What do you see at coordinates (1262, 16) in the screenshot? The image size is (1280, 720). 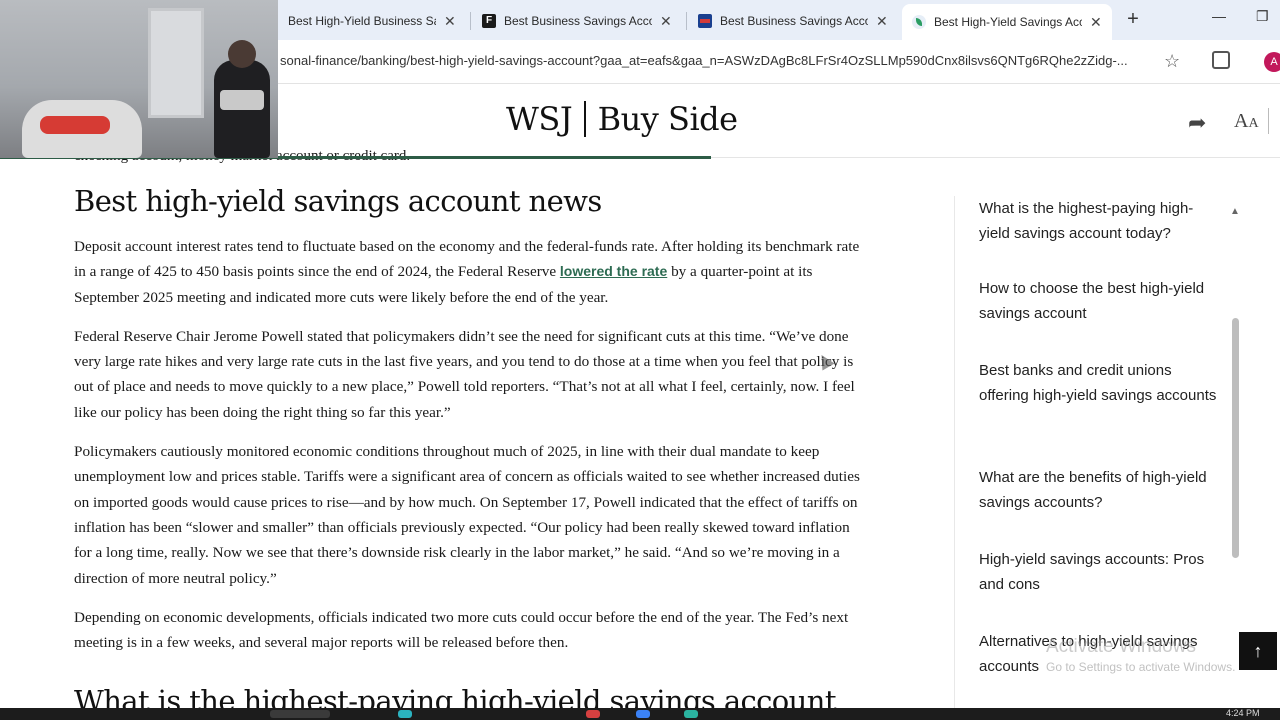 I see `maximize-icon: ❐` at bounding box center [1262, 16].